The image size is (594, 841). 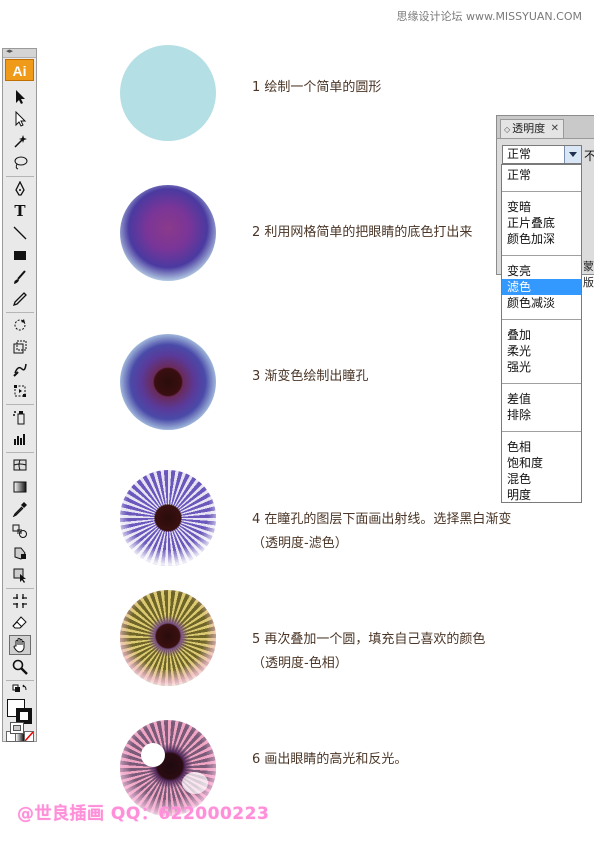 What do you see at coordinates (541, 399) in the screenshot?
I see `blend-option-difference: 差值` at bounding box center [541, 399].